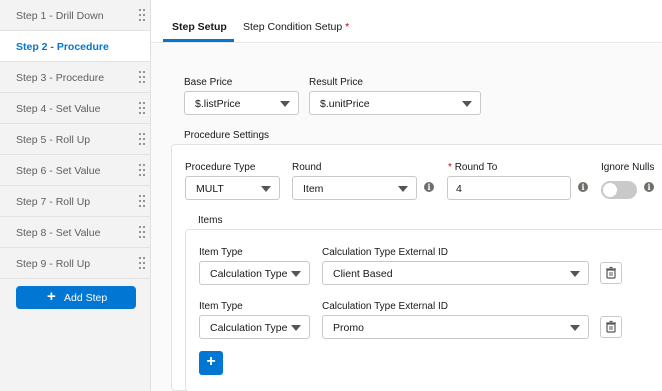 This screenshot has width=662, height=391. What do you see at coordinates (218, 104) in the screenshot?
I see `base-price-value: $.listPrice` at bounding box center [218, 104].